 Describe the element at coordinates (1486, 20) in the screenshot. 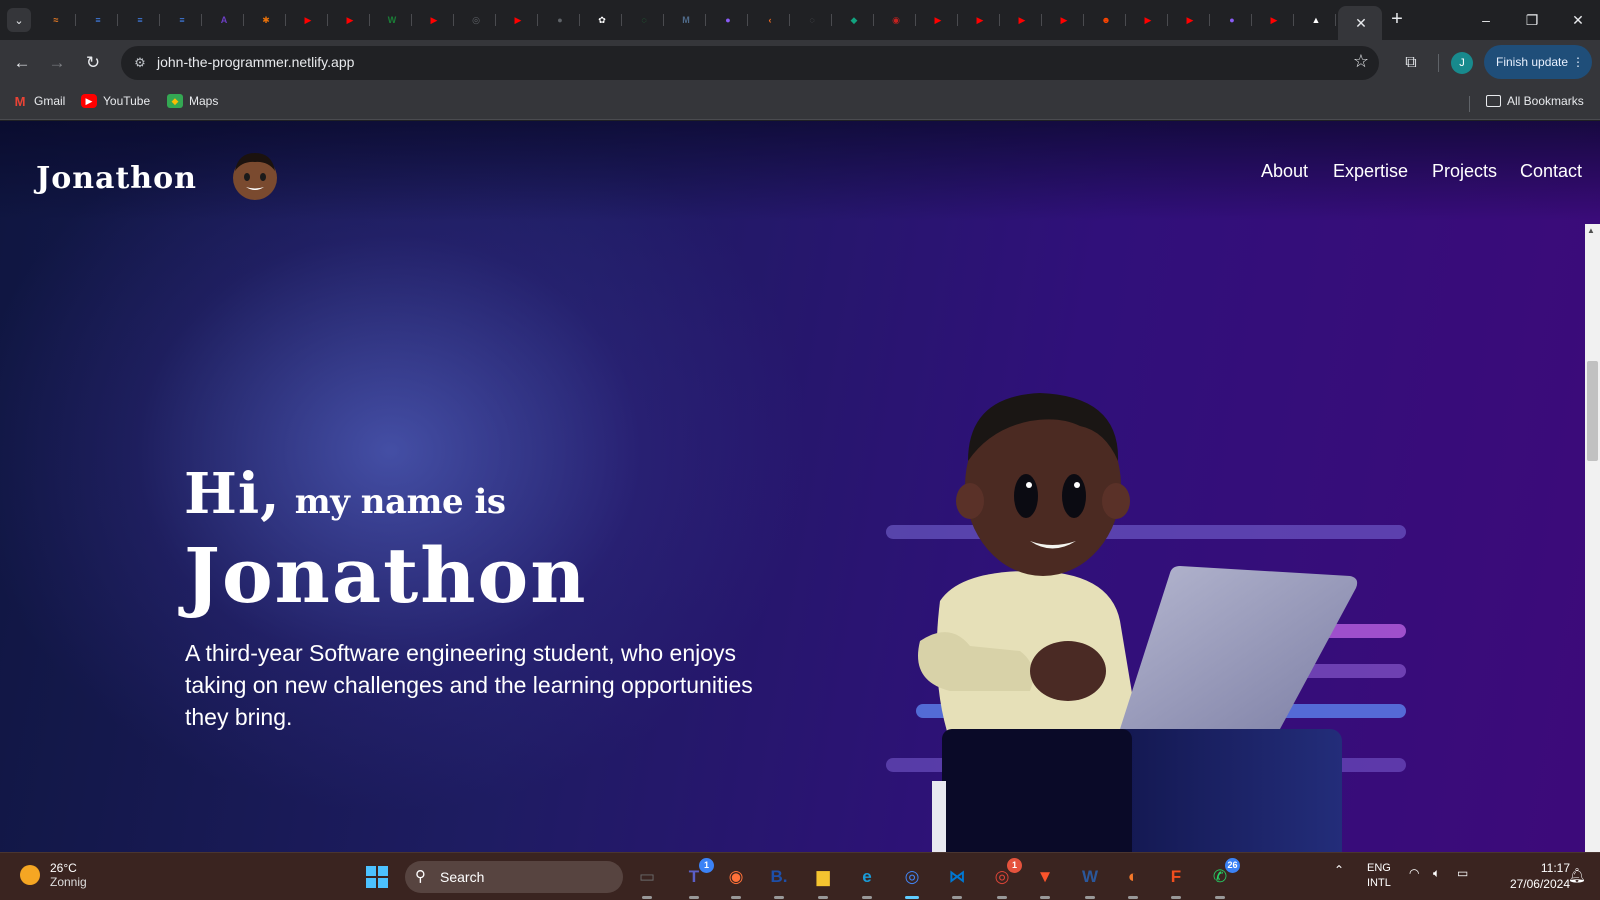

I see `minimize-icon: –` at that location.